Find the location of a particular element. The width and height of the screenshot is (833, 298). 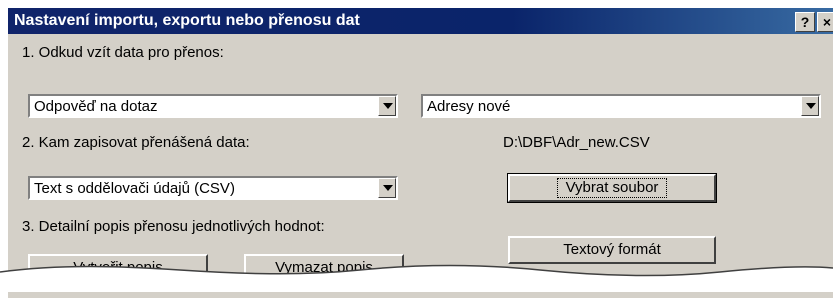

select-file-button: Vybrat soubor is located at coordinates (612, 188).